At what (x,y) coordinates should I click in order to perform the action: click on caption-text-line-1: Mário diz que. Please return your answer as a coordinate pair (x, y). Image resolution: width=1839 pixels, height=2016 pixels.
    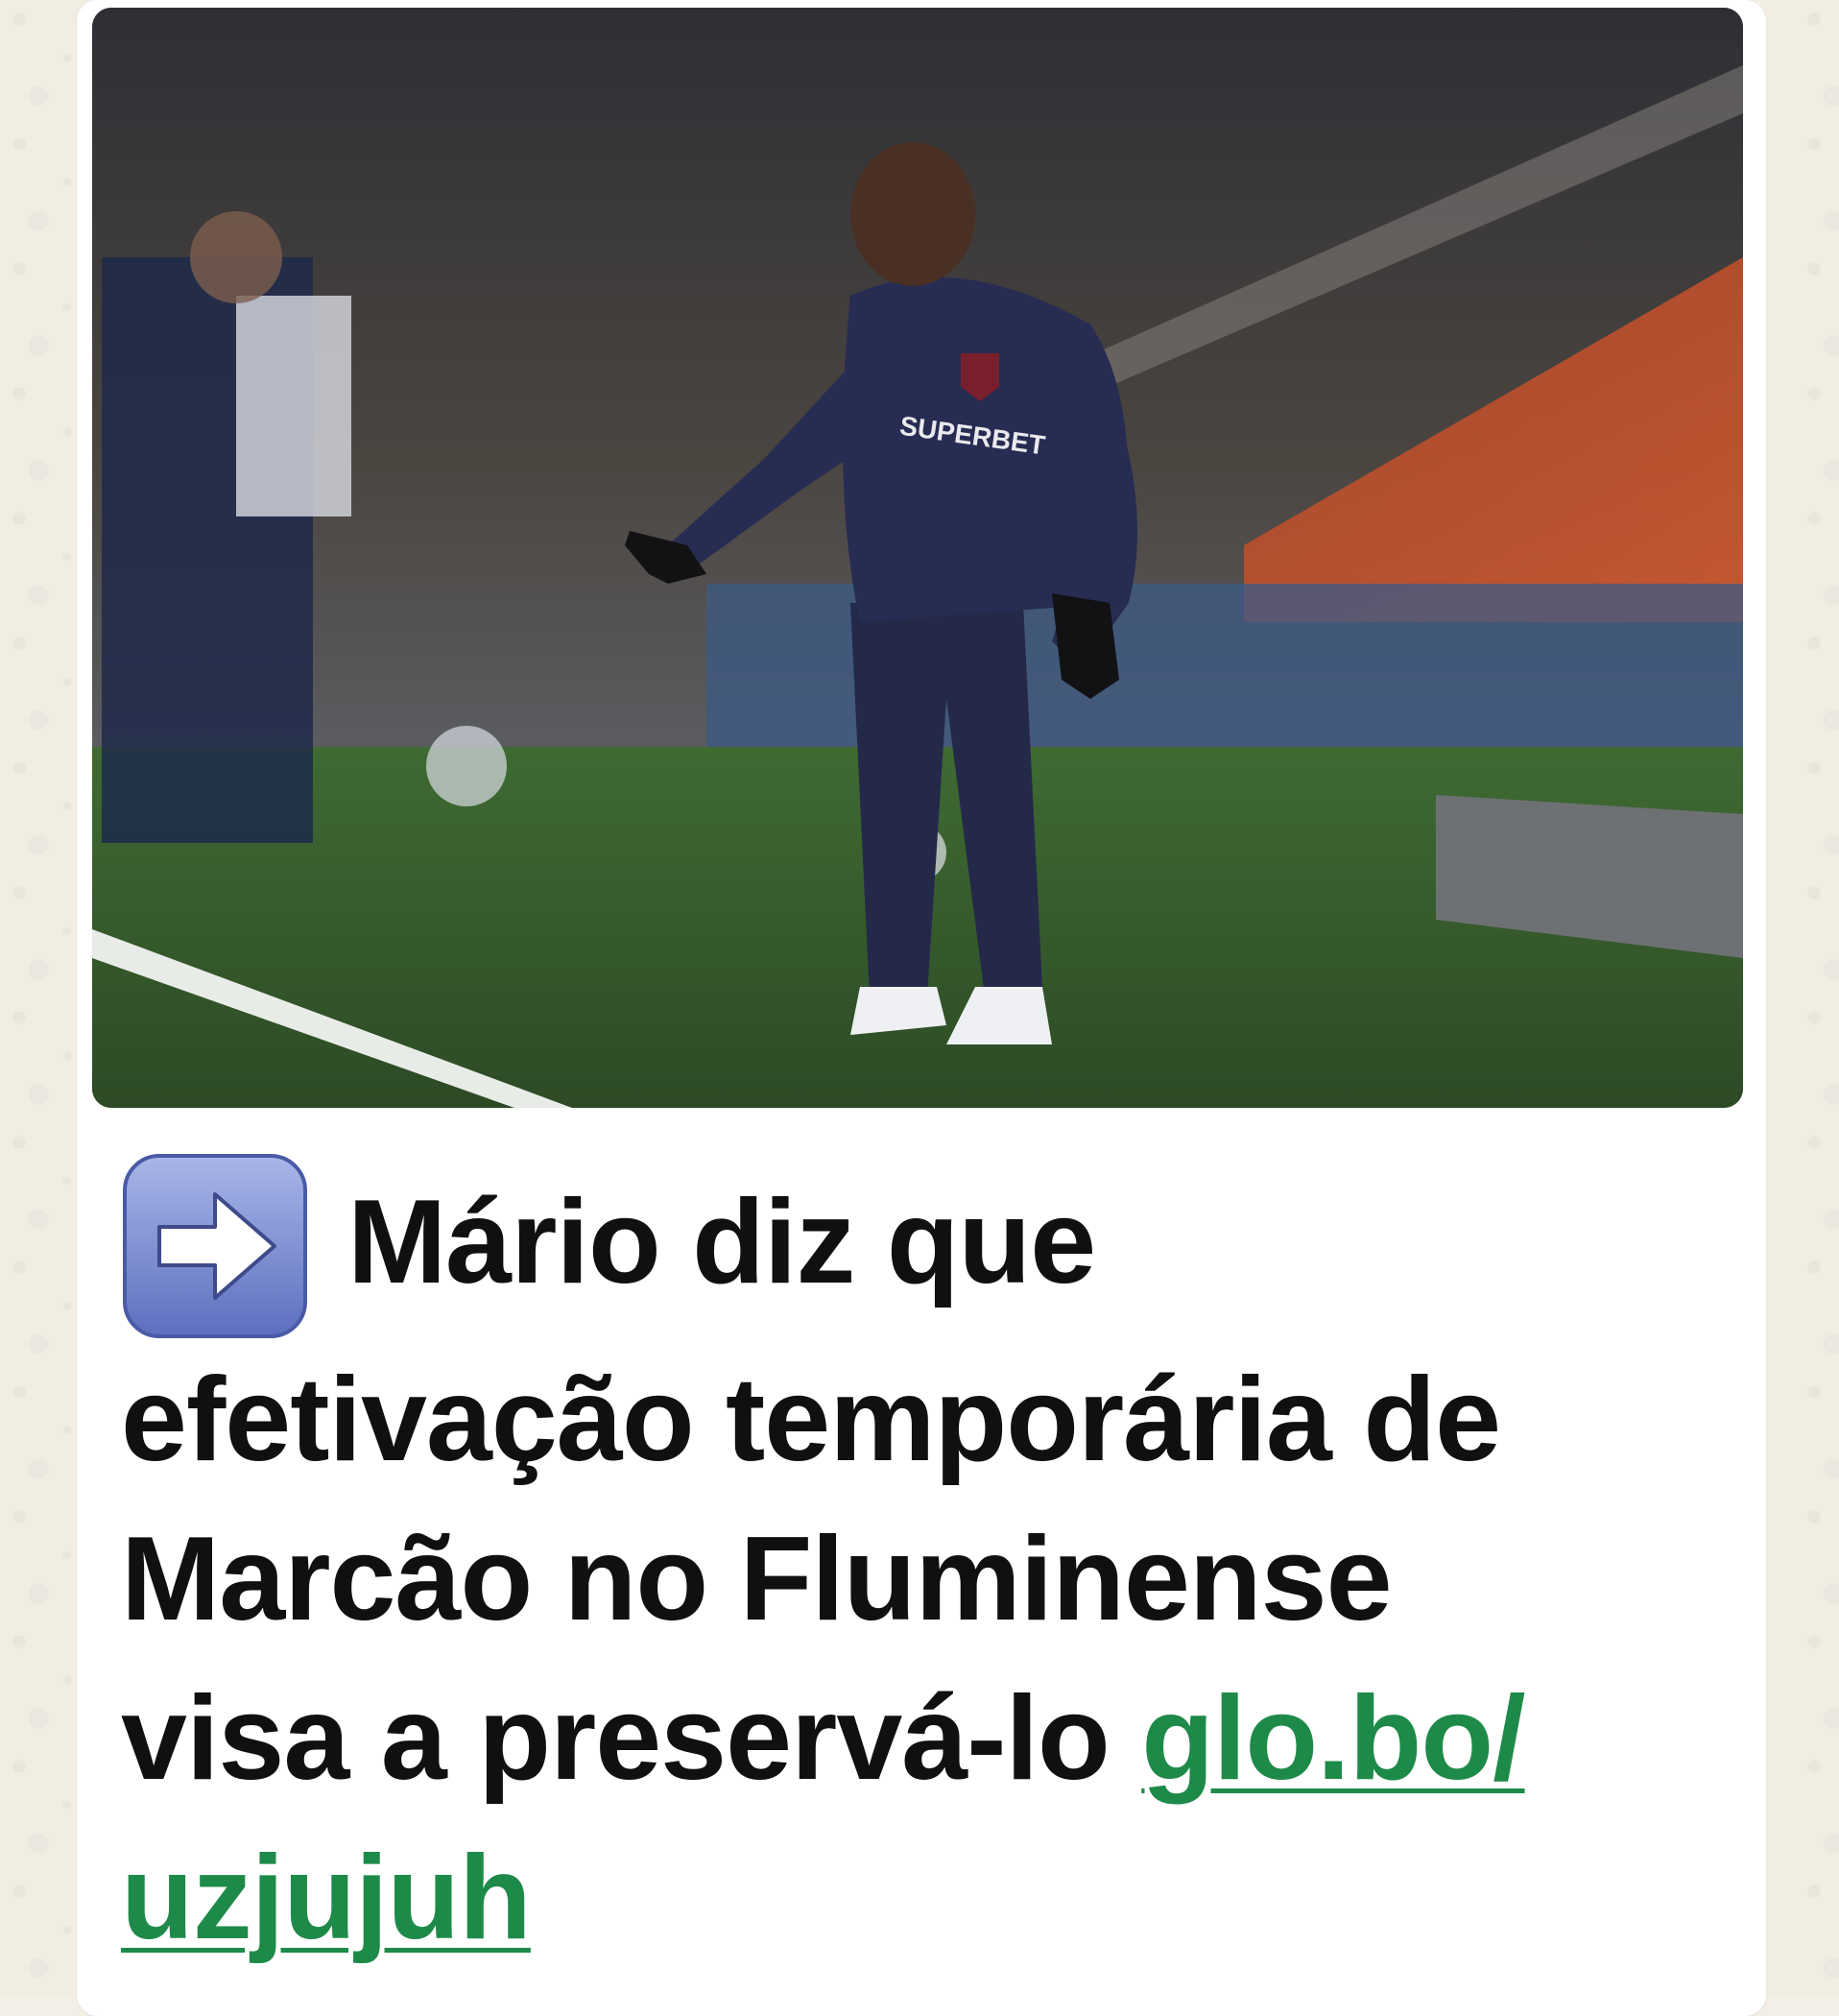
    Looking at the image, I should click on (721, 1242).